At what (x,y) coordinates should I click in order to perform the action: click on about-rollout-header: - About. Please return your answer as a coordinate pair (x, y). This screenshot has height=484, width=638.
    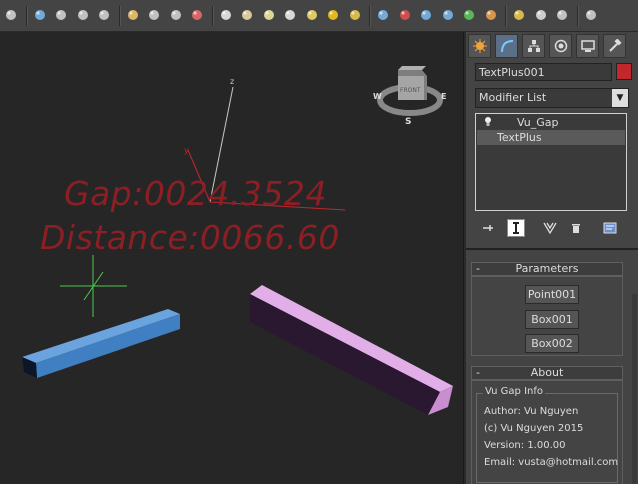
    Looking at the image, I should click on (547, 373).